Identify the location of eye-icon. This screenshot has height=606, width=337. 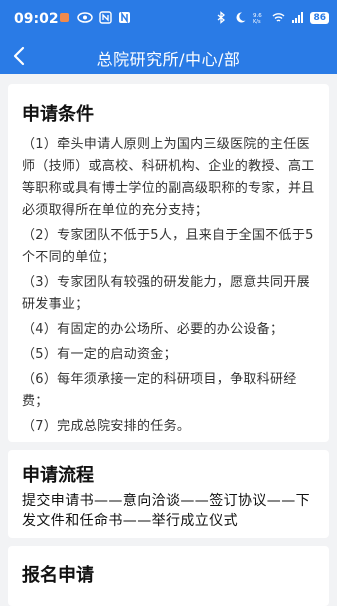
(85, 17).